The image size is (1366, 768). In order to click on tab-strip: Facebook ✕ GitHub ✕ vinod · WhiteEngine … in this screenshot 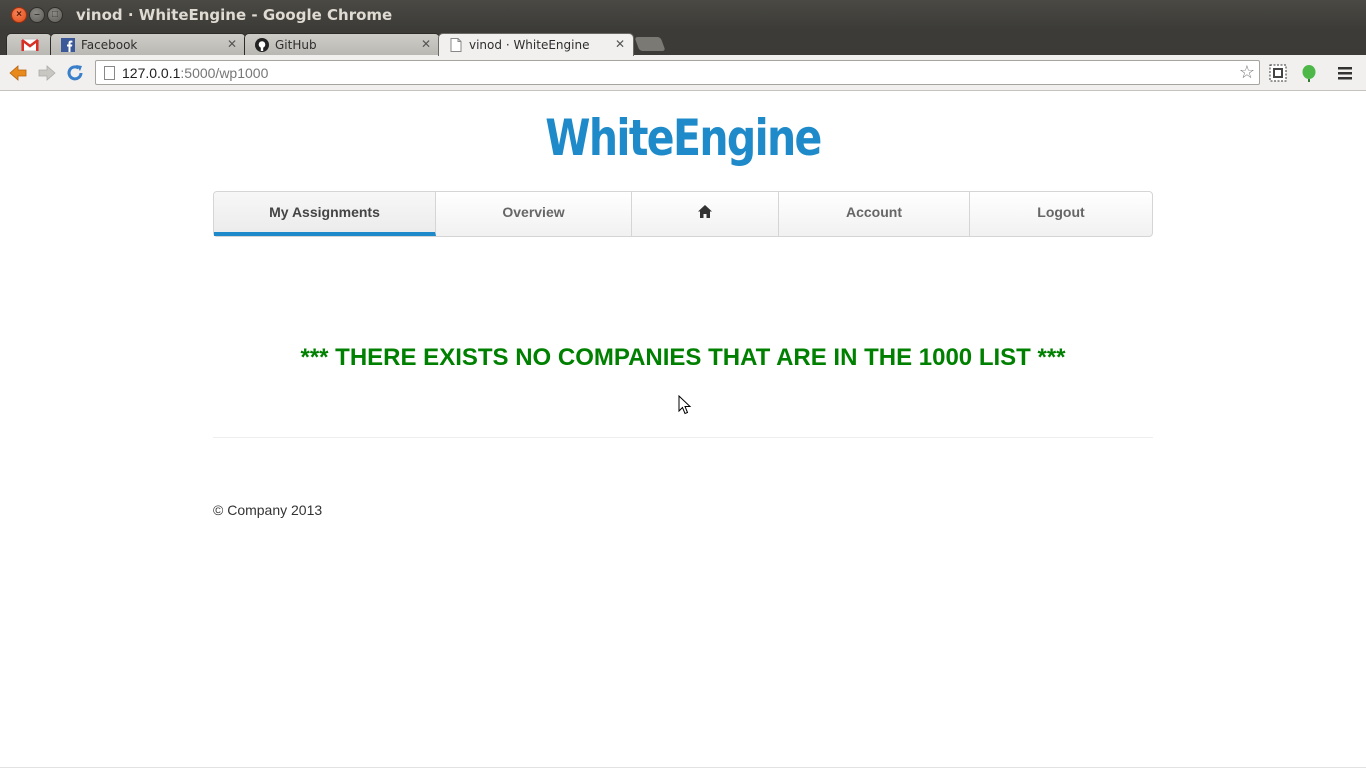, I will do `click(683, 43)`.